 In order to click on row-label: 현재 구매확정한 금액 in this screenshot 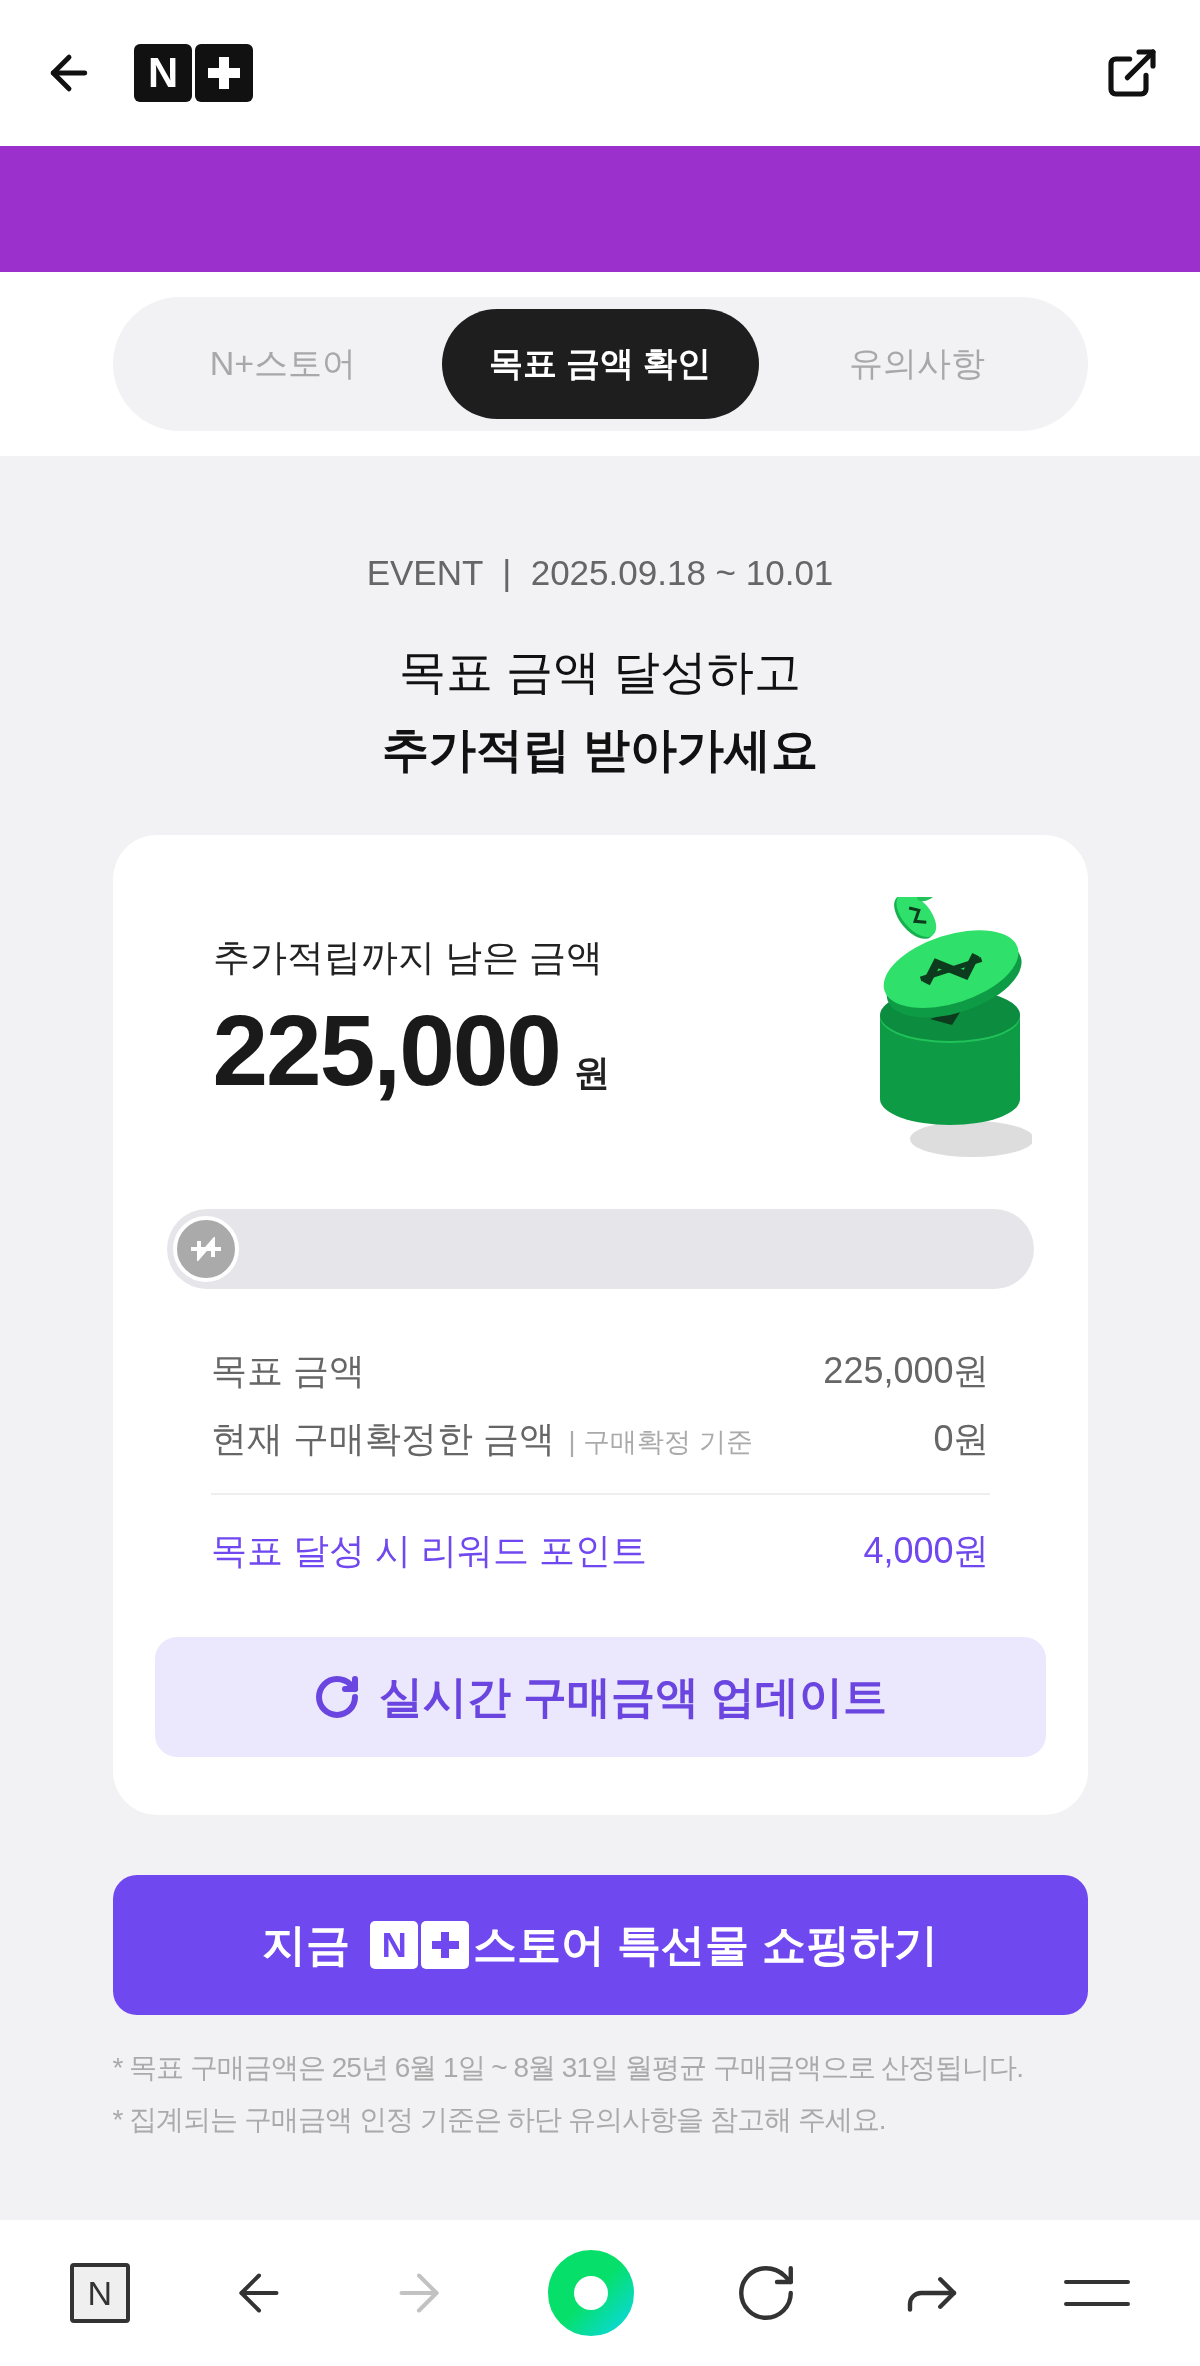, I will do `click(382, 1438)`.